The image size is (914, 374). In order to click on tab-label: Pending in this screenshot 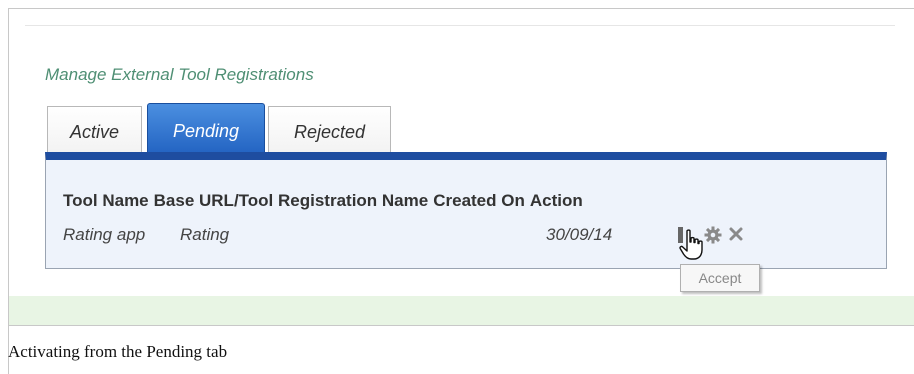, I will do `click(206, 131)`.